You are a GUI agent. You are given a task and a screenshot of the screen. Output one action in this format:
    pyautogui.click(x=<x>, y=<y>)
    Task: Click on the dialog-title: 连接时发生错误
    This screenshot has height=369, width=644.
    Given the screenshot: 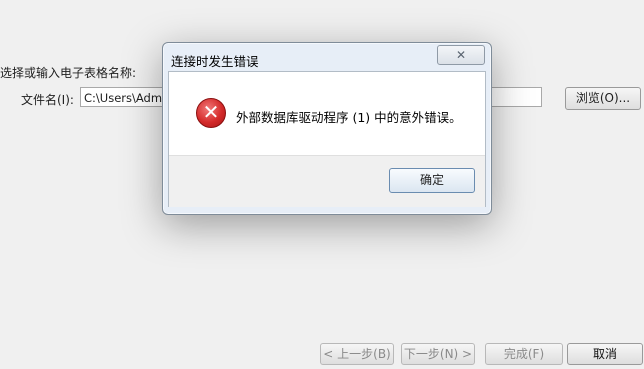 What is the action you would take?
    pyautogui.click(x=215, y=61)
    